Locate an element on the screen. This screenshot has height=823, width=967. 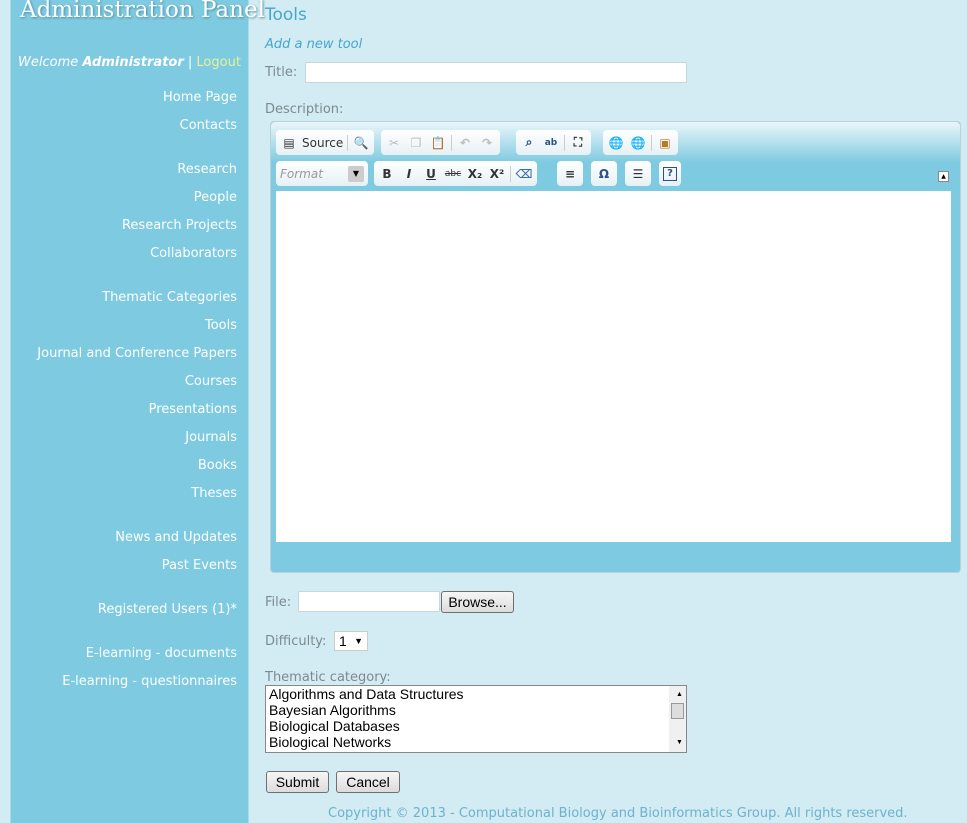
unlink-button: 🌐 is located at coordinates (638, 143).